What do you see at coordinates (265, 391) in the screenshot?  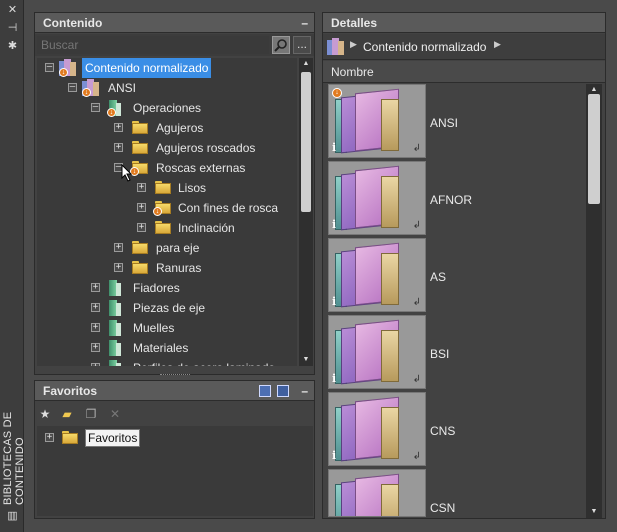 I see `grid-view-icon` at bounding box center [265, 391].